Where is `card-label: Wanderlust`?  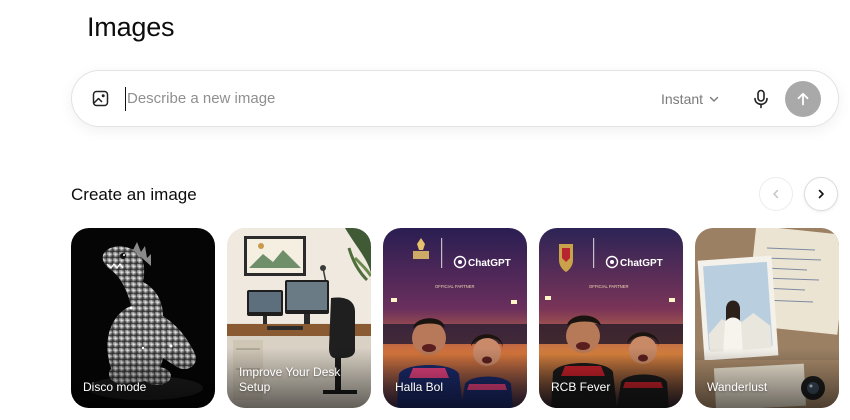 card-label: Wanderlust is located at coordinates (737, 387).